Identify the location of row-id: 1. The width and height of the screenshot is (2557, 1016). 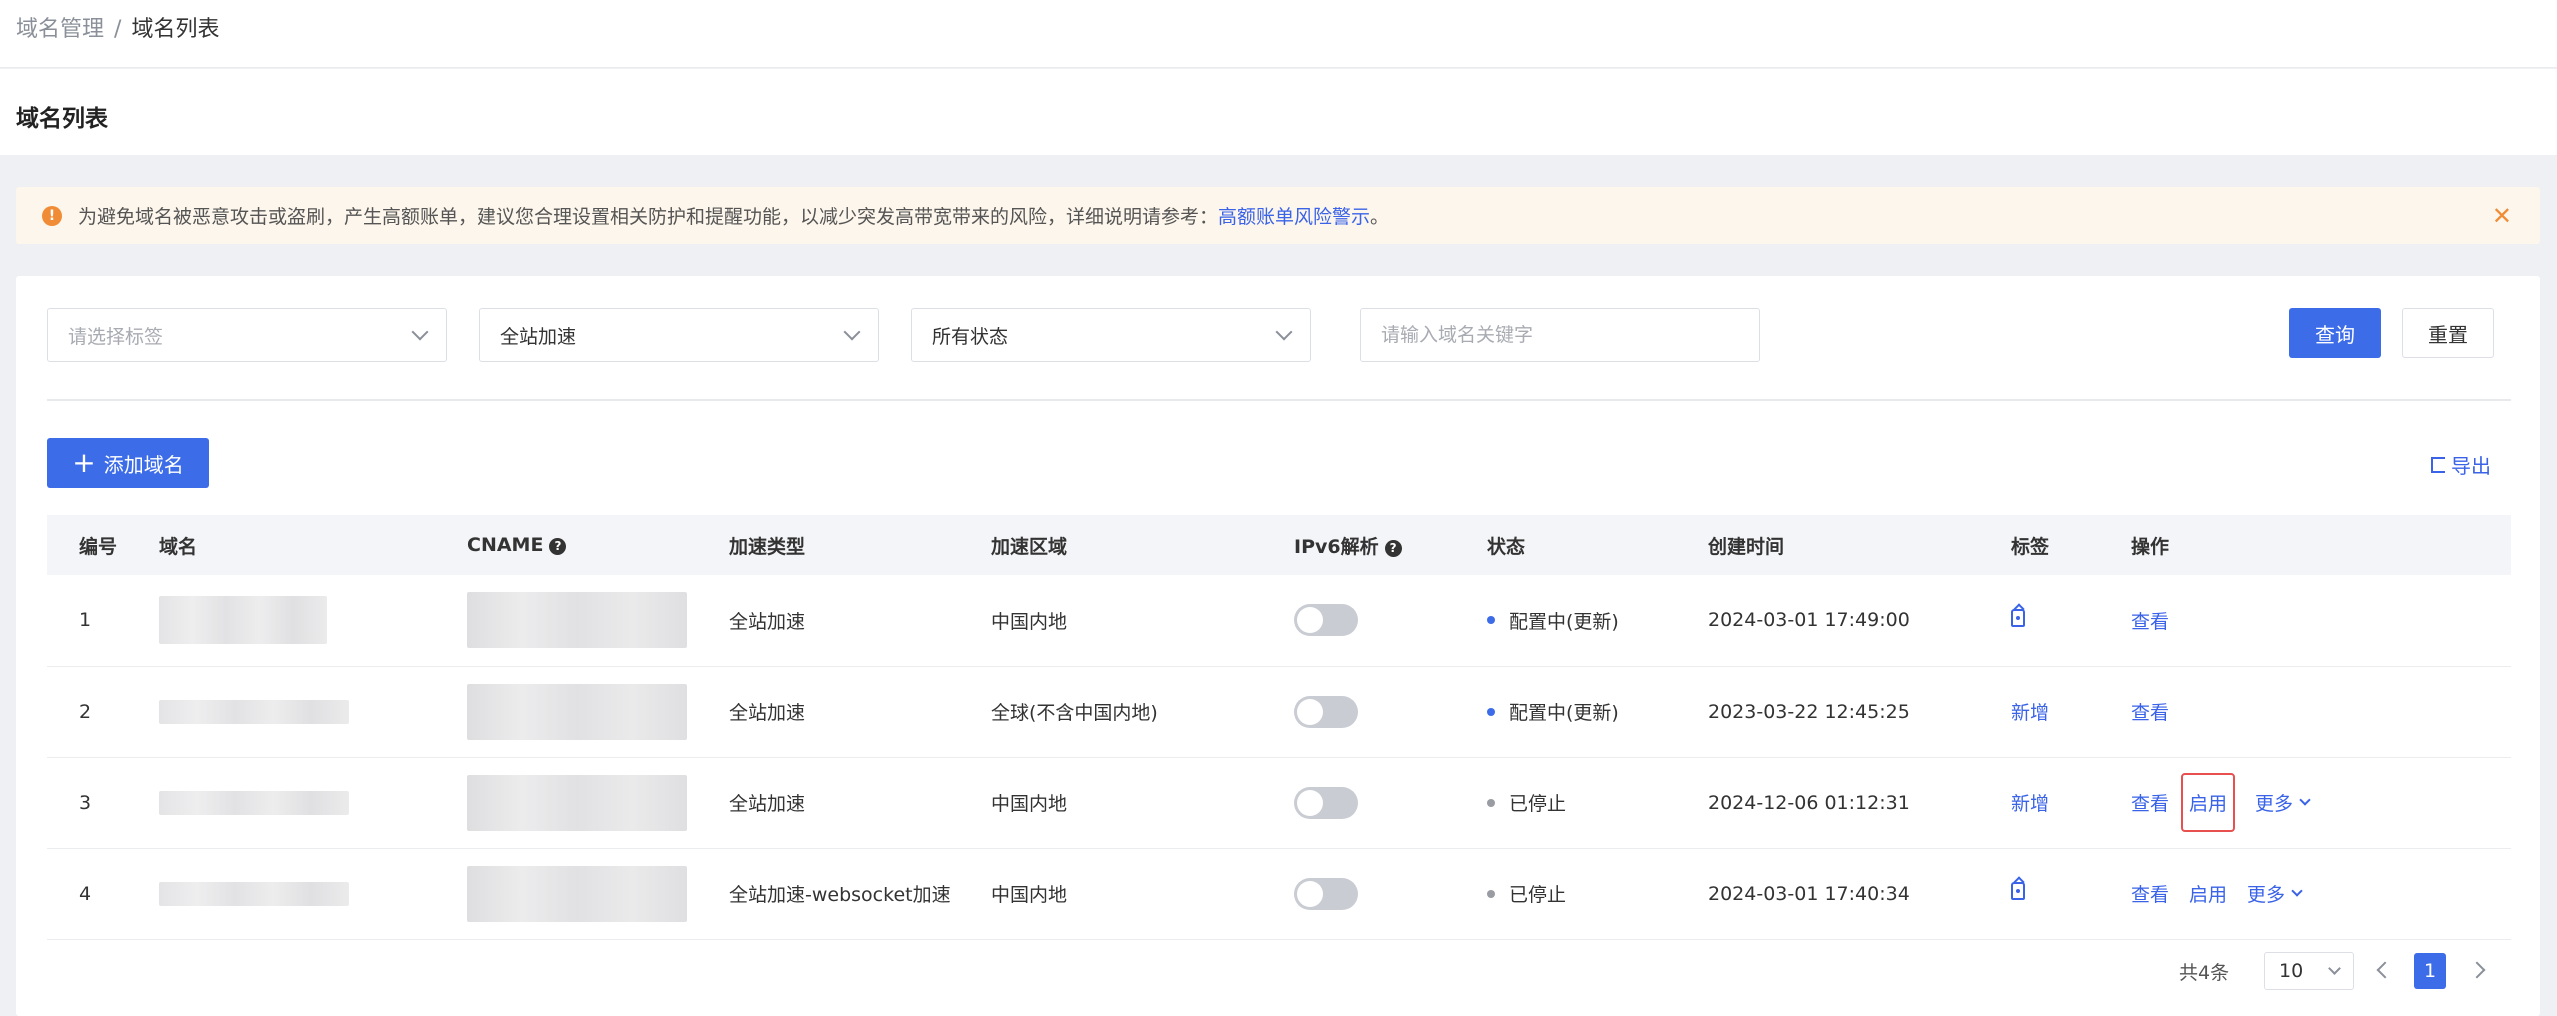
(103, 621).